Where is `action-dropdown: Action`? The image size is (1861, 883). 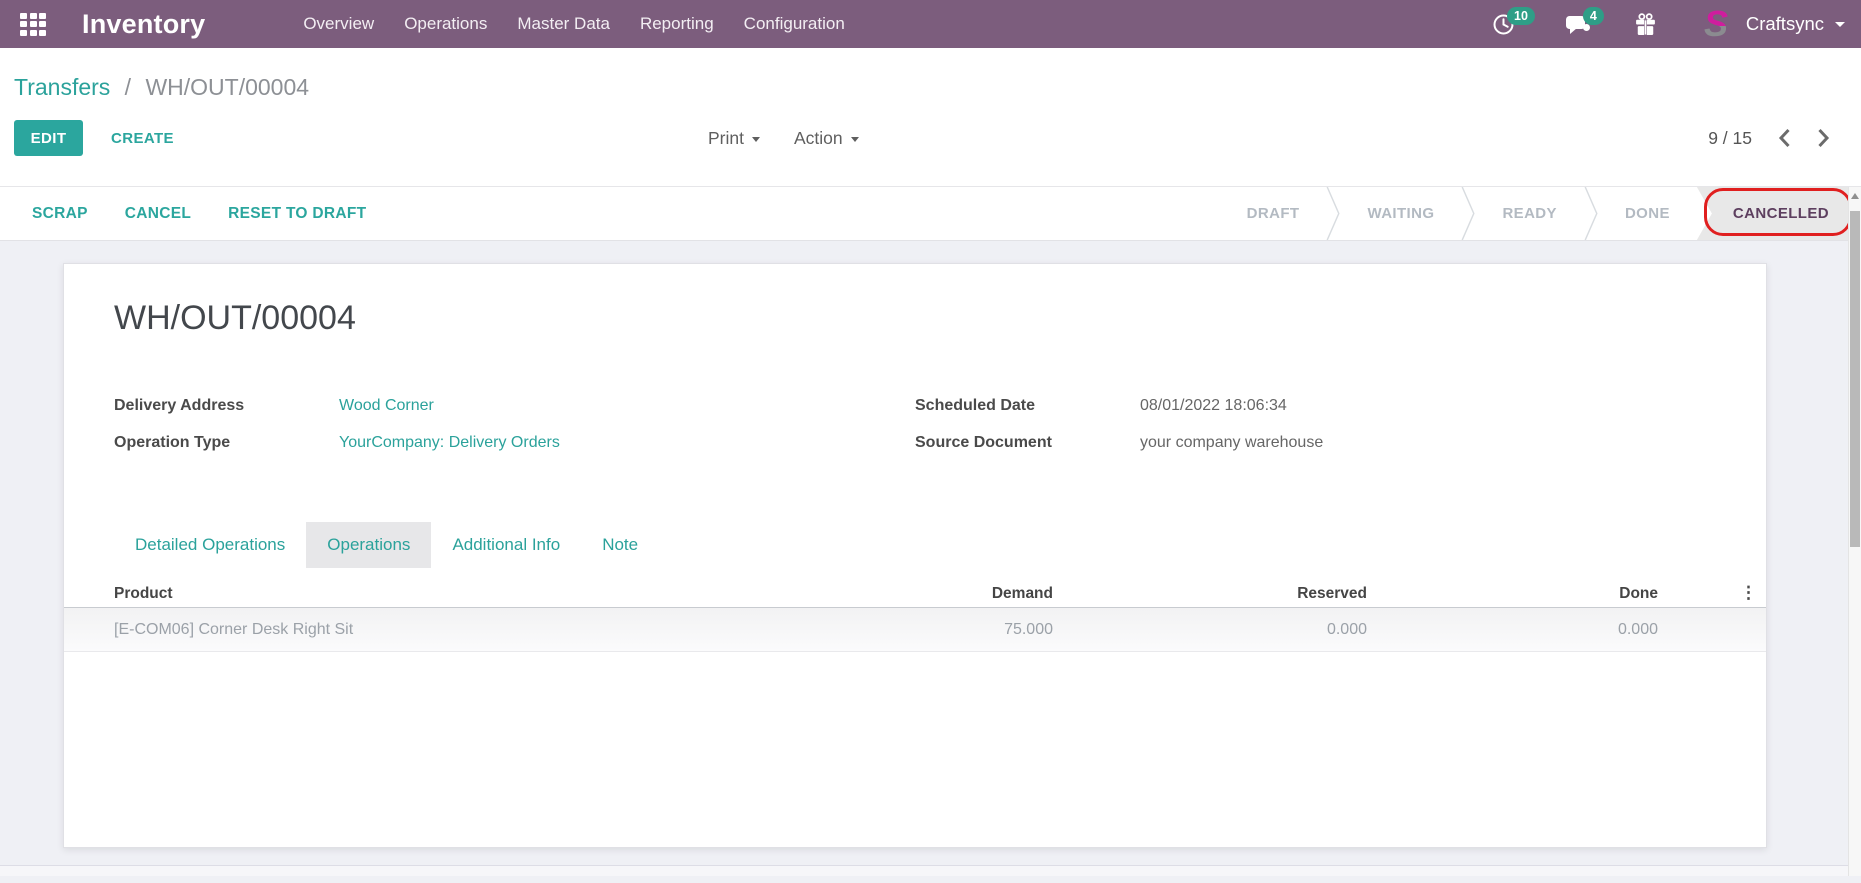 action-dropdown: Action is located at coordinates (826, 138).